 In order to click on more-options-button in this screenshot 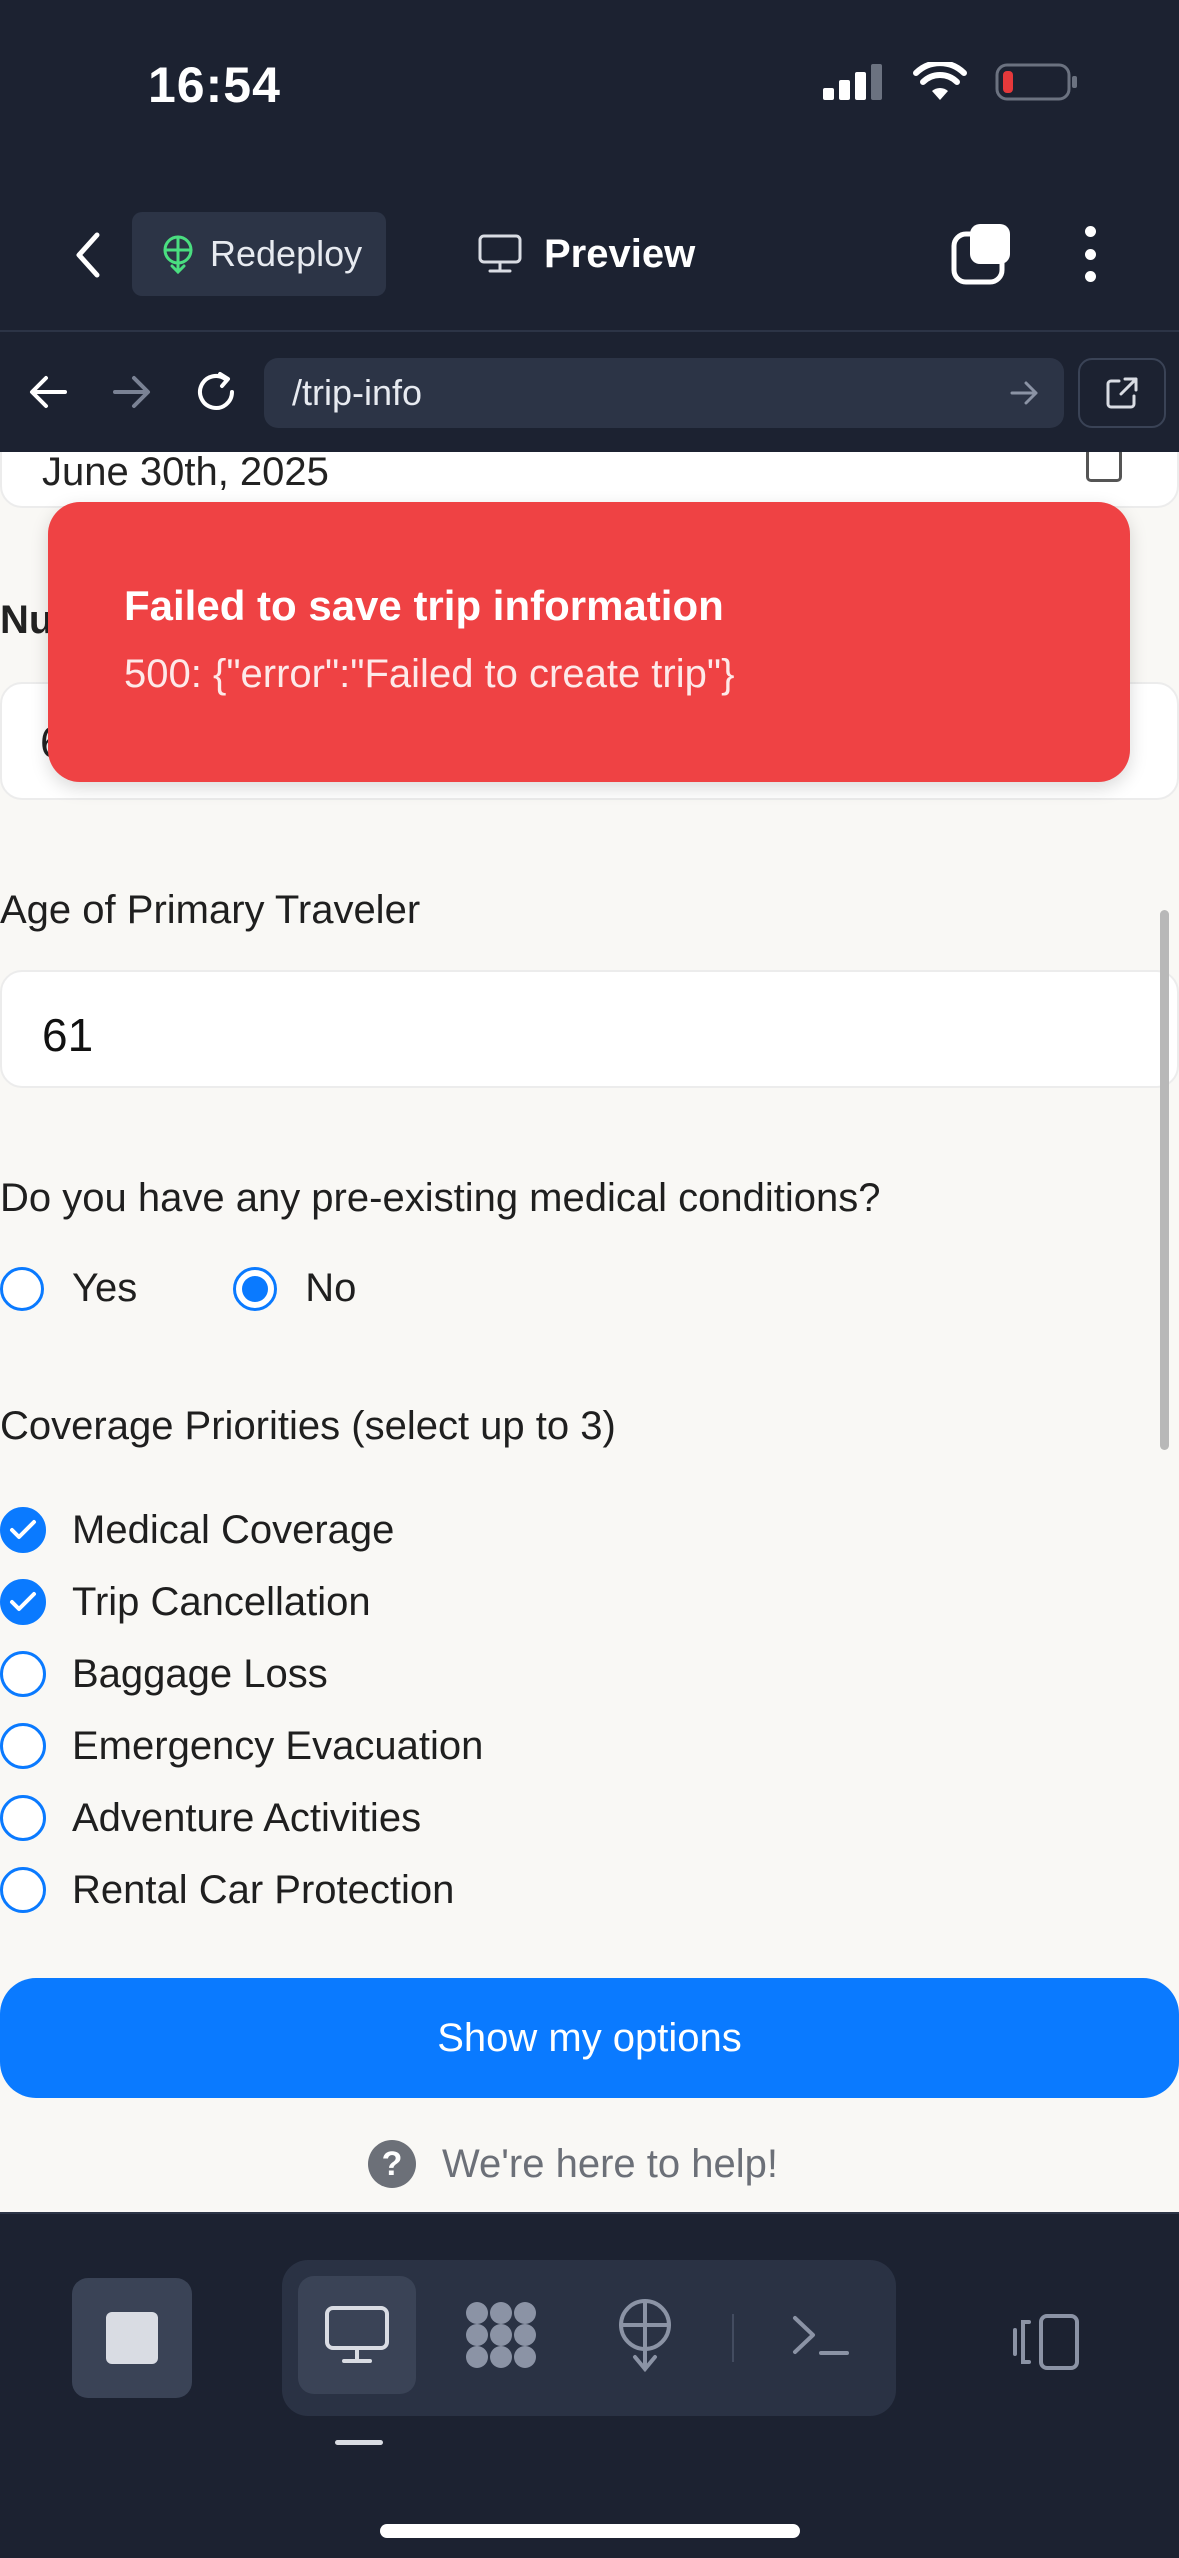, I will do `click(1090, 254)`.